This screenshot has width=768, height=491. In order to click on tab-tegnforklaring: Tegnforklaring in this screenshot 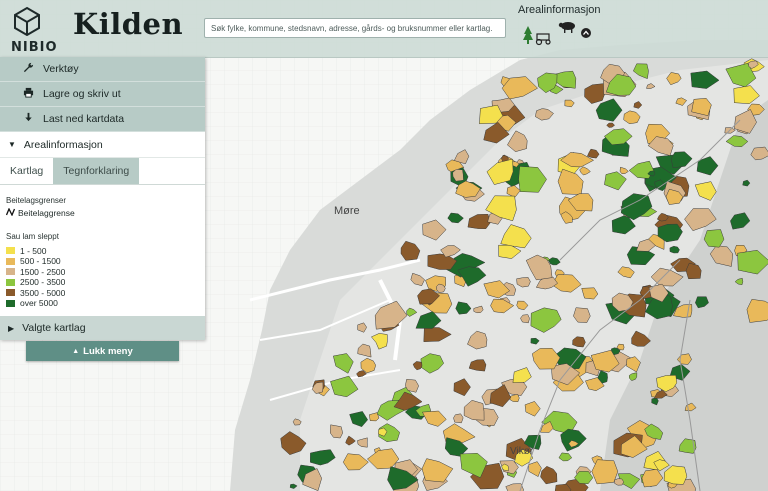, I will do `click(96, 171)`.